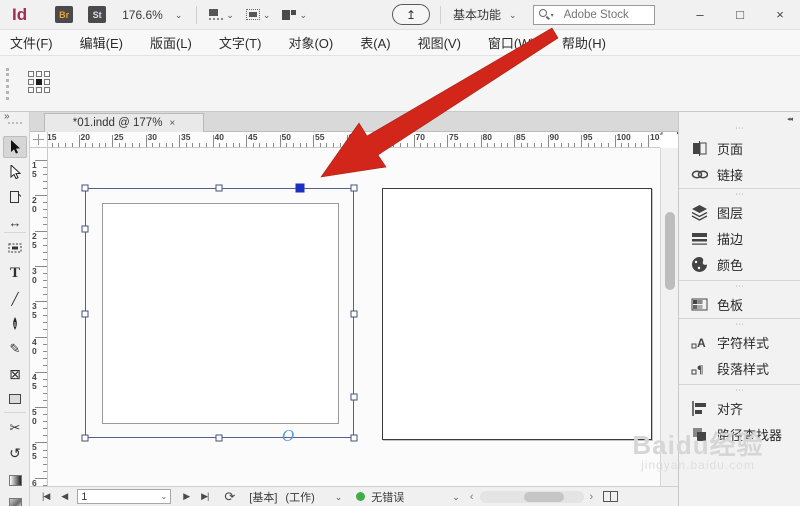 This screenshot has width=800, height=506. I want to click on panel-item-align: 对齐, so click(739, 408).